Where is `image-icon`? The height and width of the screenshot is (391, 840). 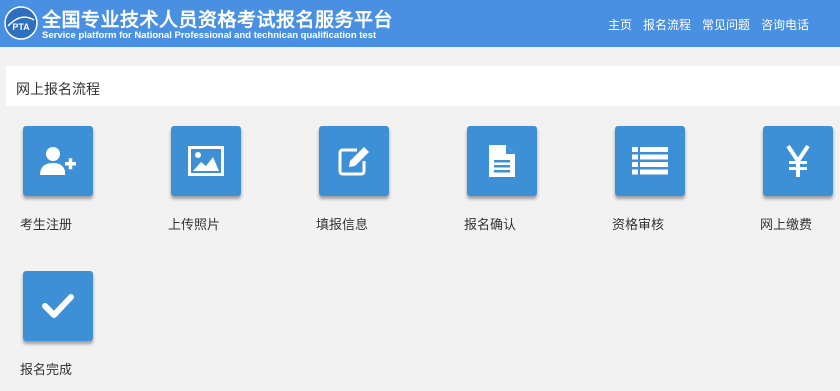 image-icon is located at coordinates (206, 161).